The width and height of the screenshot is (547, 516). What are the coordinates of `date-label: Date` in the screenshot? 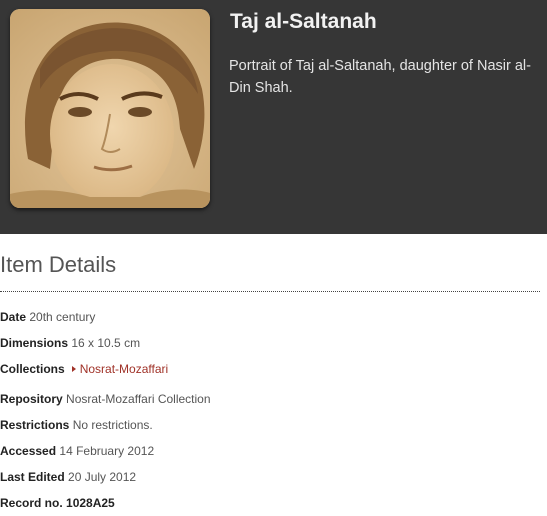 It's located at (13, 317).